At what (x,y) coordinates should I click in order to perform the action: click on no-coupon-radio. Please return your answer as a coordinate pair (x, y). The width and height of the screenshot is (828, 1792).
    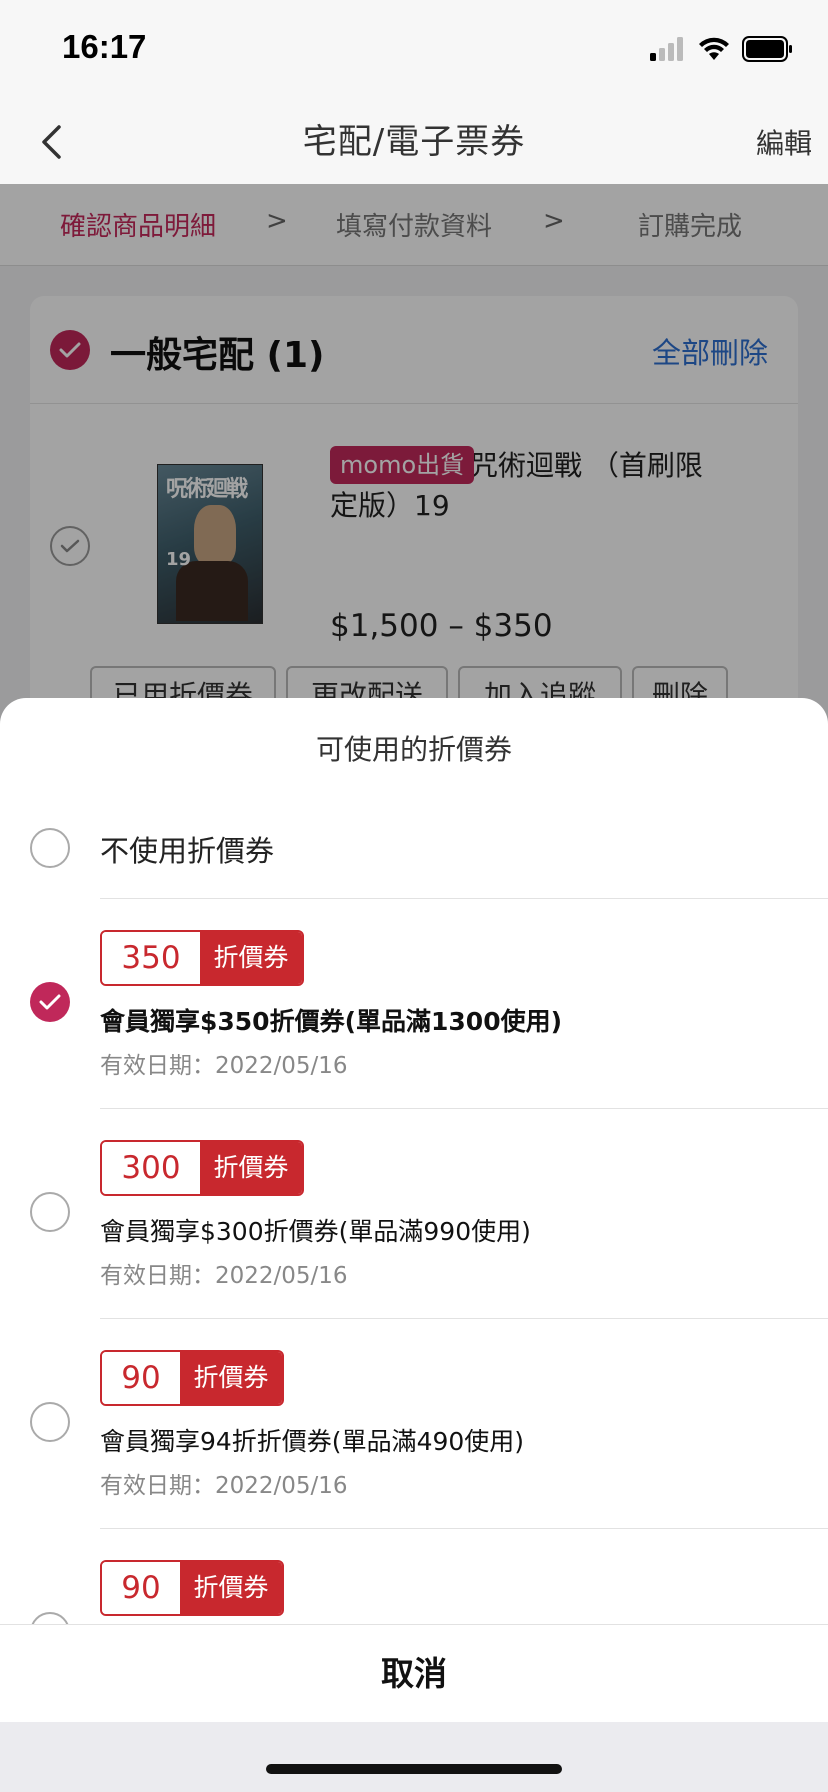
    Looking at the image, I should click on (50, 848).